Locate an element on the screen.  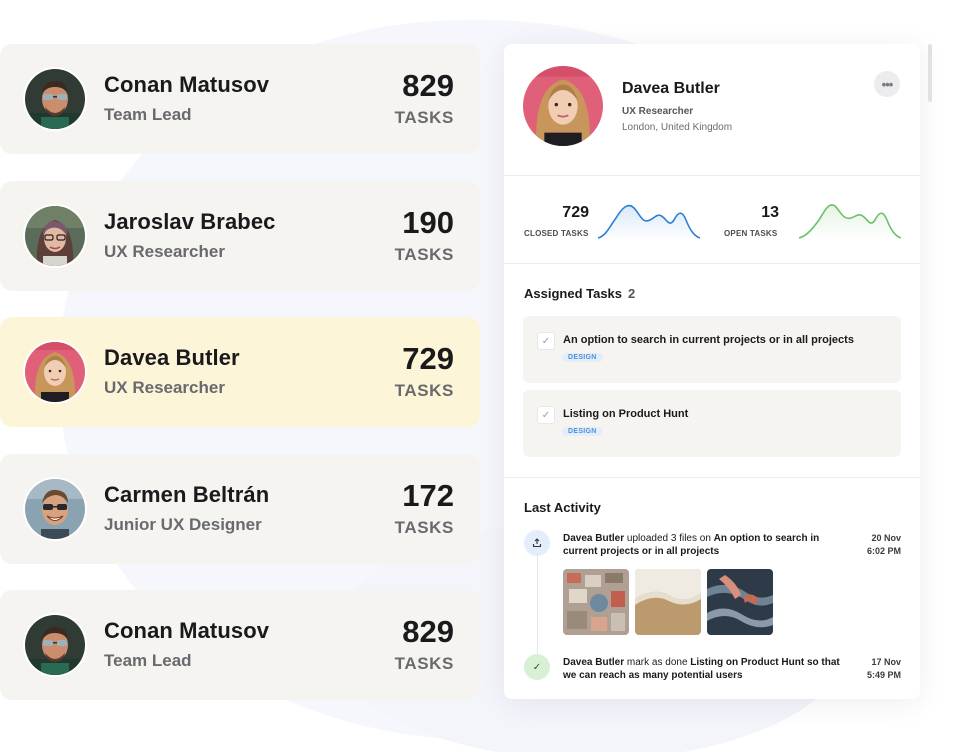
profile-avatar is located at coordinates (563, 106).